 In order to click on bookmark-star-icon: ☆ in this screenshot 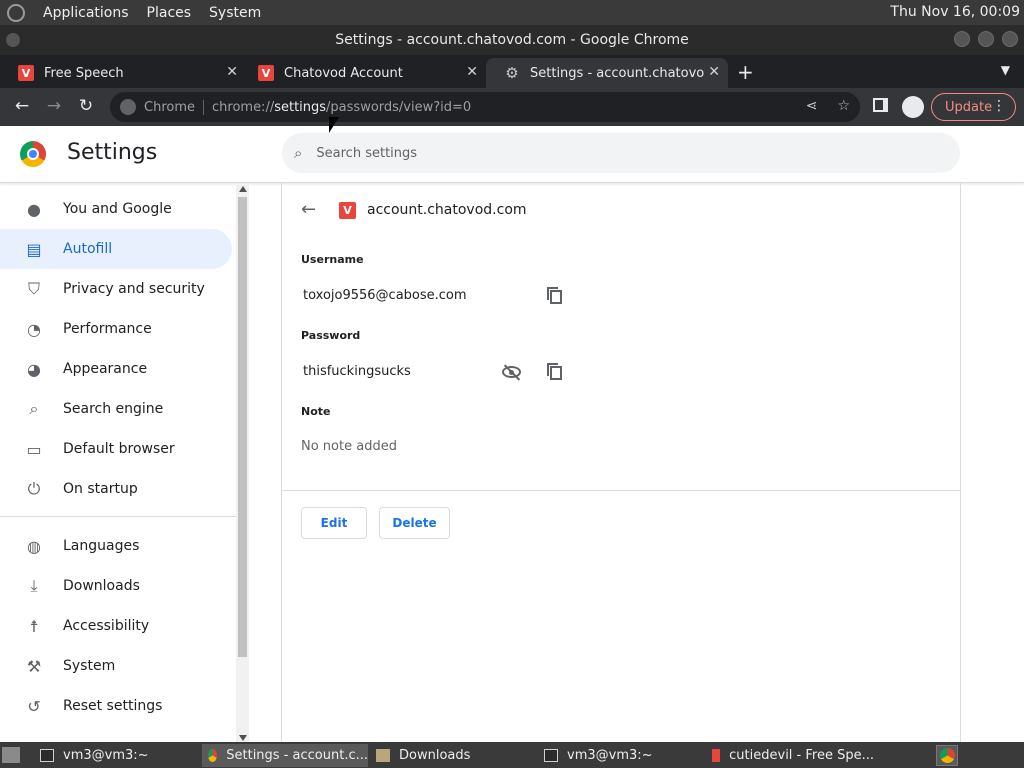, I will do `click(843, 106)`.